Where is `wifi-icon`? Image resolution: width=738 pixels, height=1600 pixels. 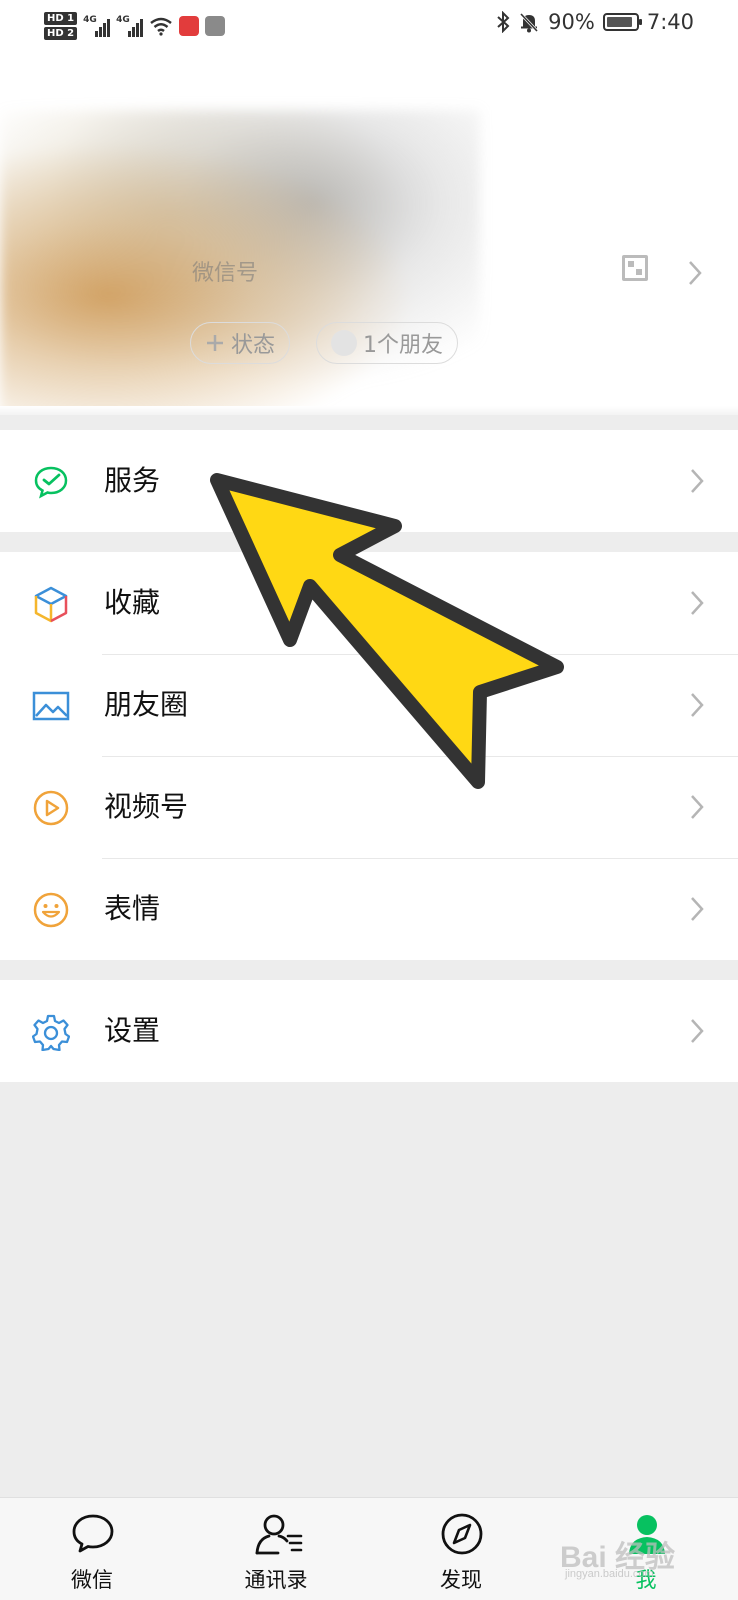 wifi-icon is located at coordinates (161, 26).